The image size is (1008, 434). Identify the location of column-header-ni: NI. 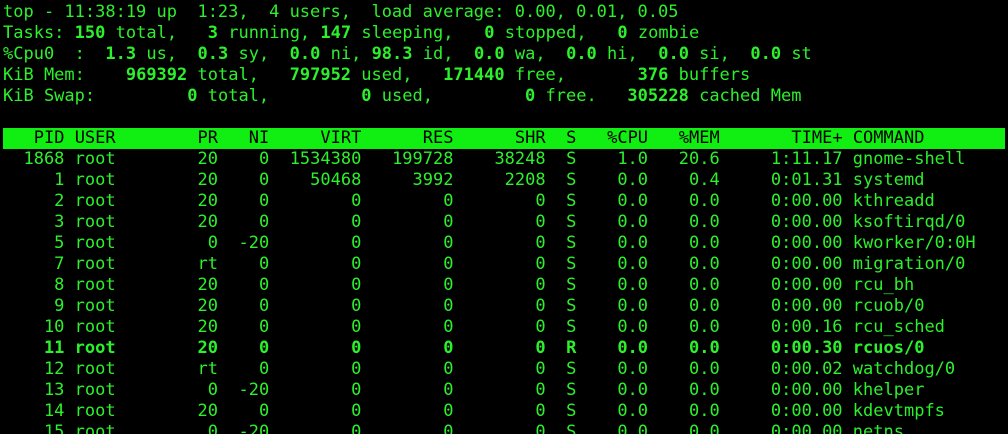
(248, 138).